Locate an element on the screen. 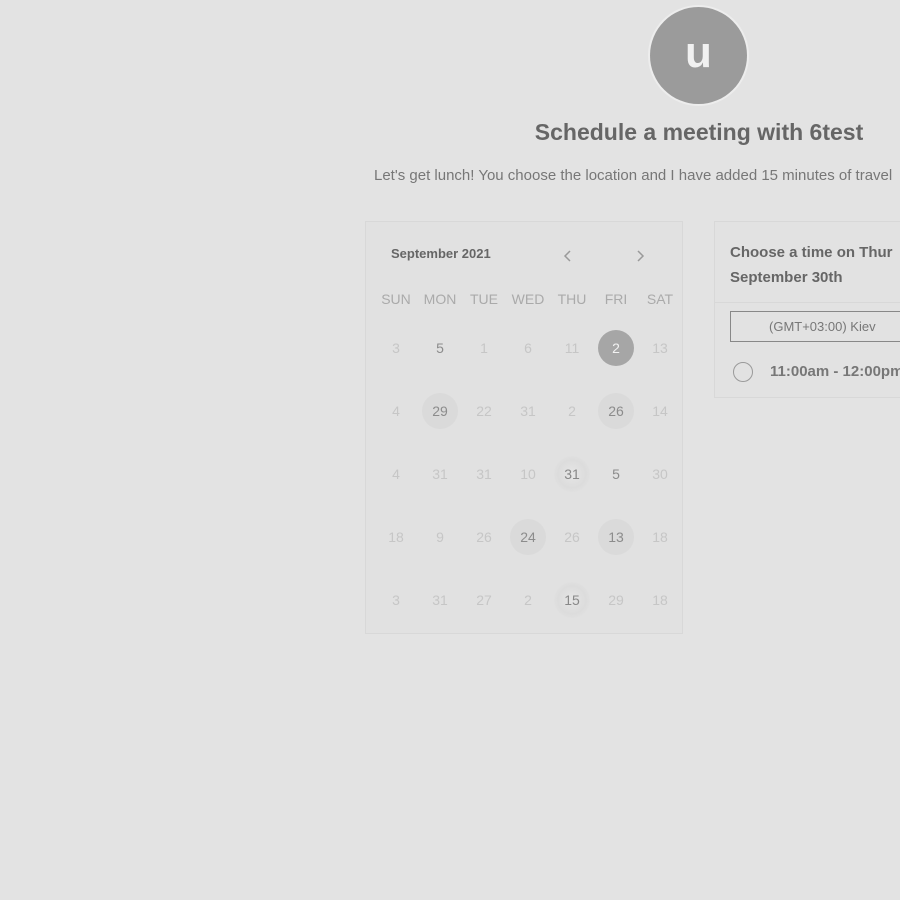 The image size is (900, 900). timezone-select: (GMT+03:00) Kiev is located at coordinates (815, 326).